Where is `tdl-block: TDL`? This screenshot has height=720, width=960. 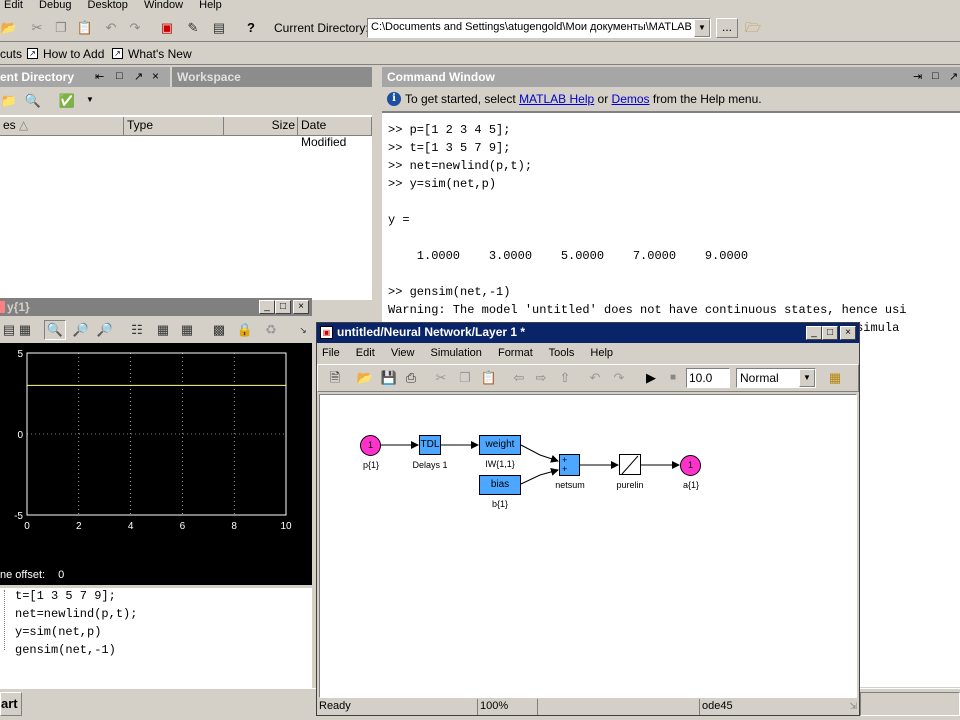 tdl-block: TDL is located at coordinates (430, 445).